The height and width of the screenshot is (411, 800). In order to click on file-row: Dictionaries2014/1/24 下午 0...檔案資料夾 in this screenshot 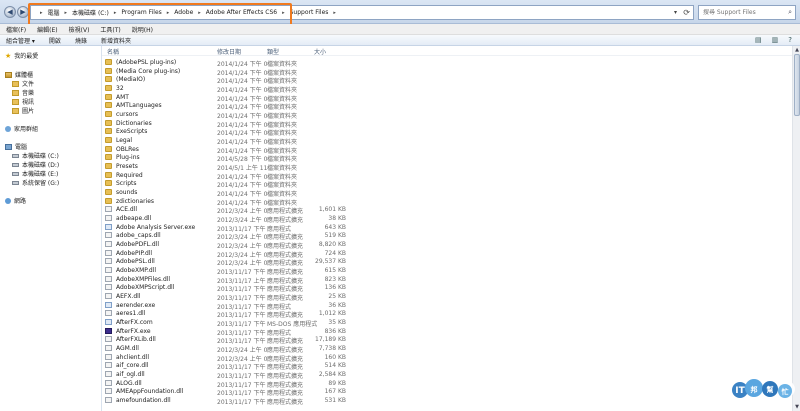, I will do `click(447, 124)`.